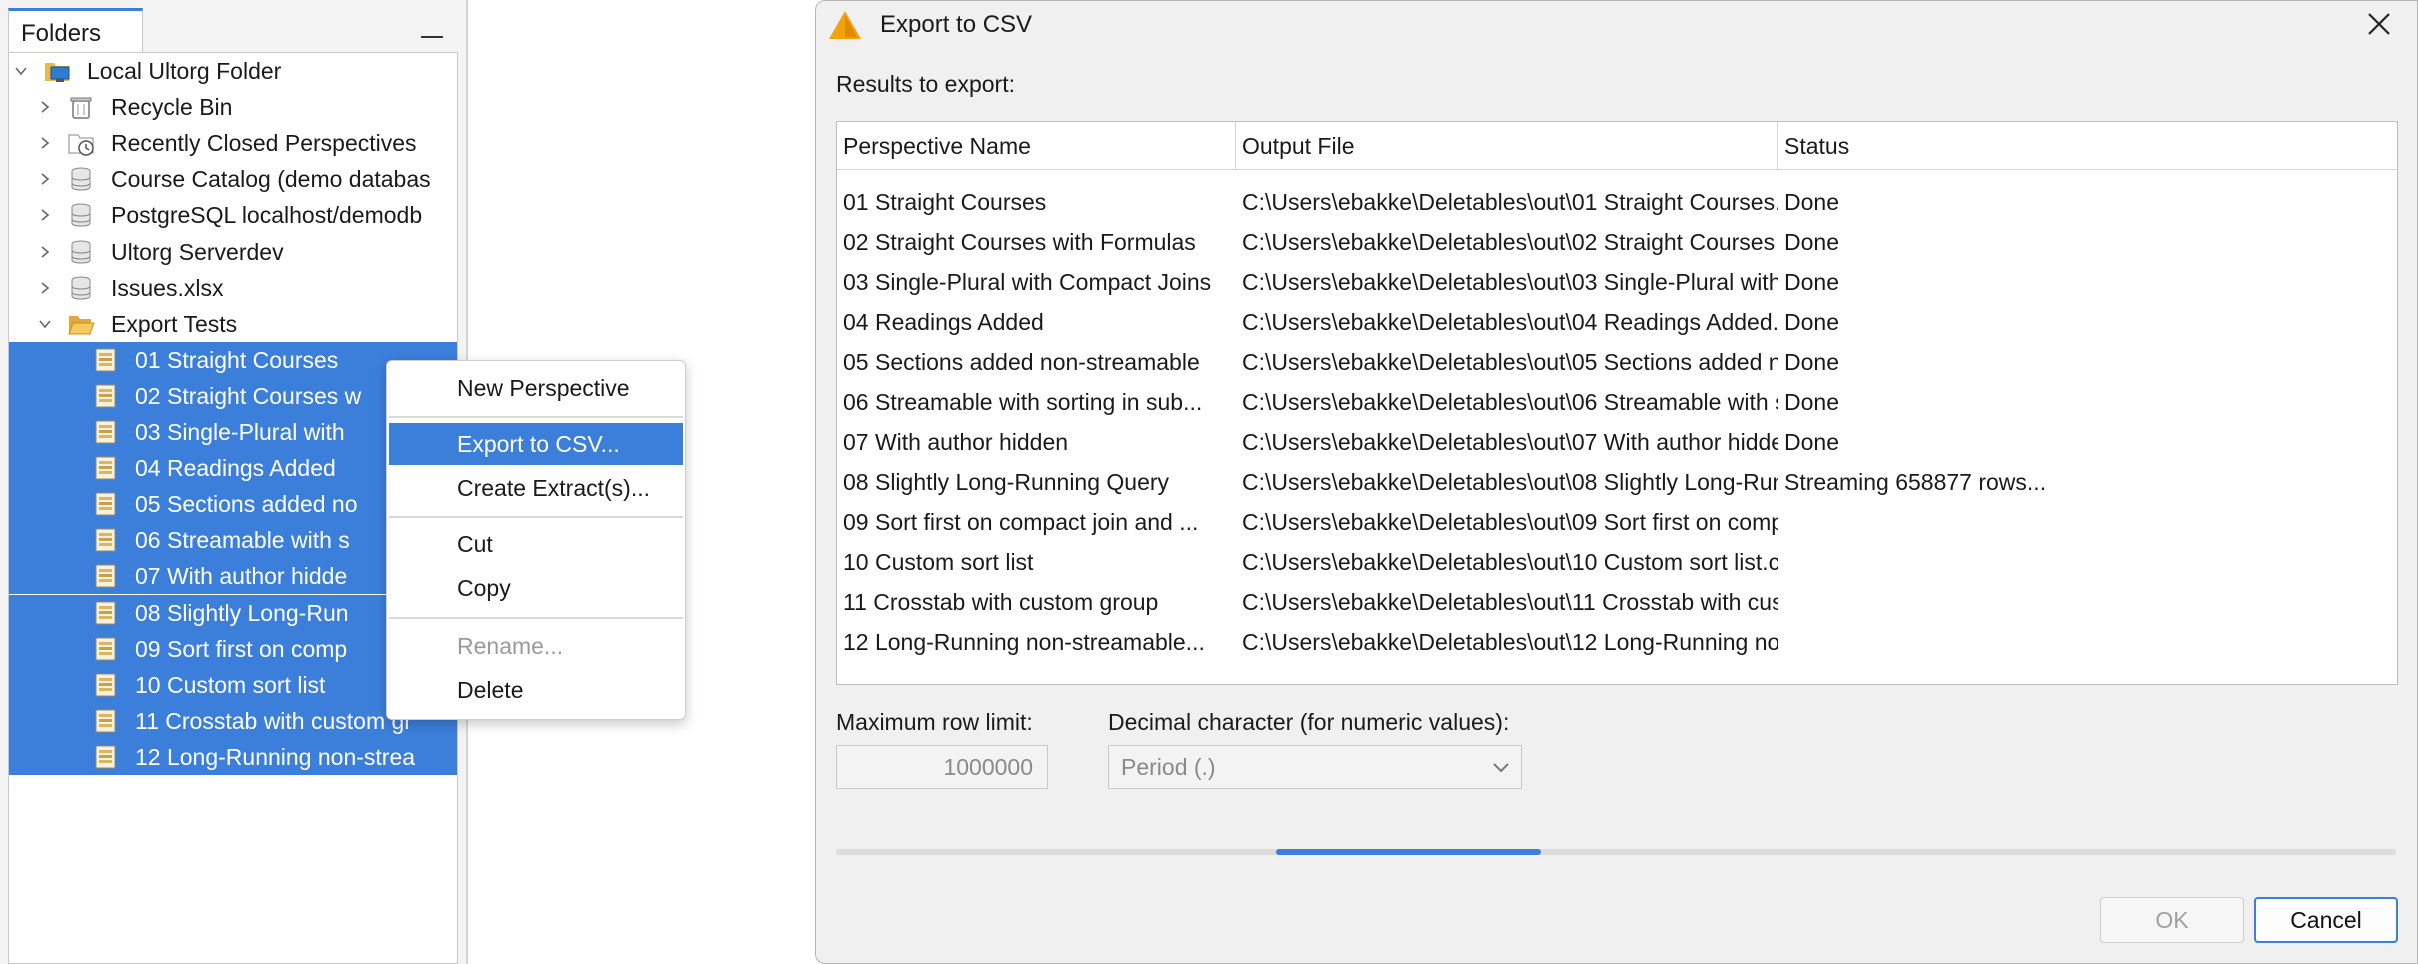 Image resolution: width=2418 pixels, height=964 pixels. Describe the element at coordinates (273, 720) in the screenshot. I see `tree-item-label: 11 Crosstab with custom gr` at that location.